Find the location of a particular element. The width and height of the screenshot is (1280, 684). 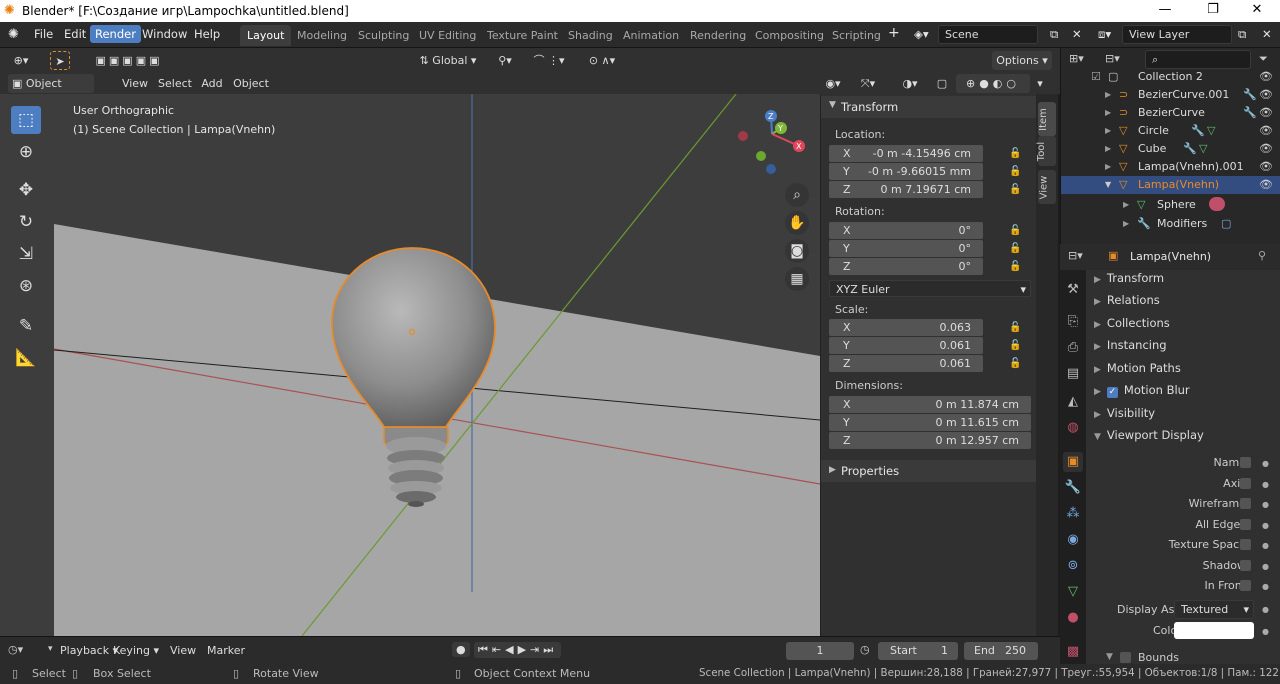

constraints-icon: ⊚ is located at coordinates (1073, 566).